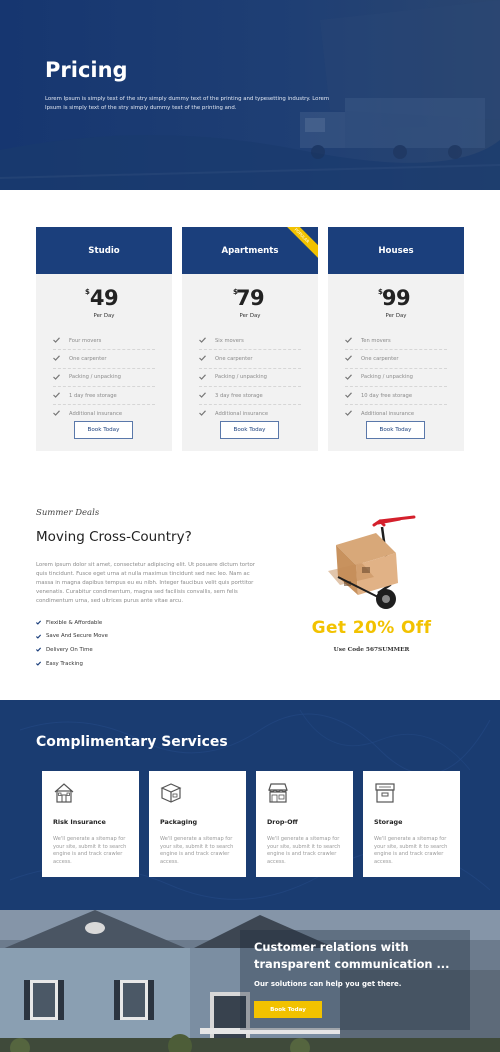 This screenshot has width=500, height=1052. What do you see at coordinates (250, 396) in the screenshot?
I see `feature-item: 3 day free storage` at bounding box center [250, 396].